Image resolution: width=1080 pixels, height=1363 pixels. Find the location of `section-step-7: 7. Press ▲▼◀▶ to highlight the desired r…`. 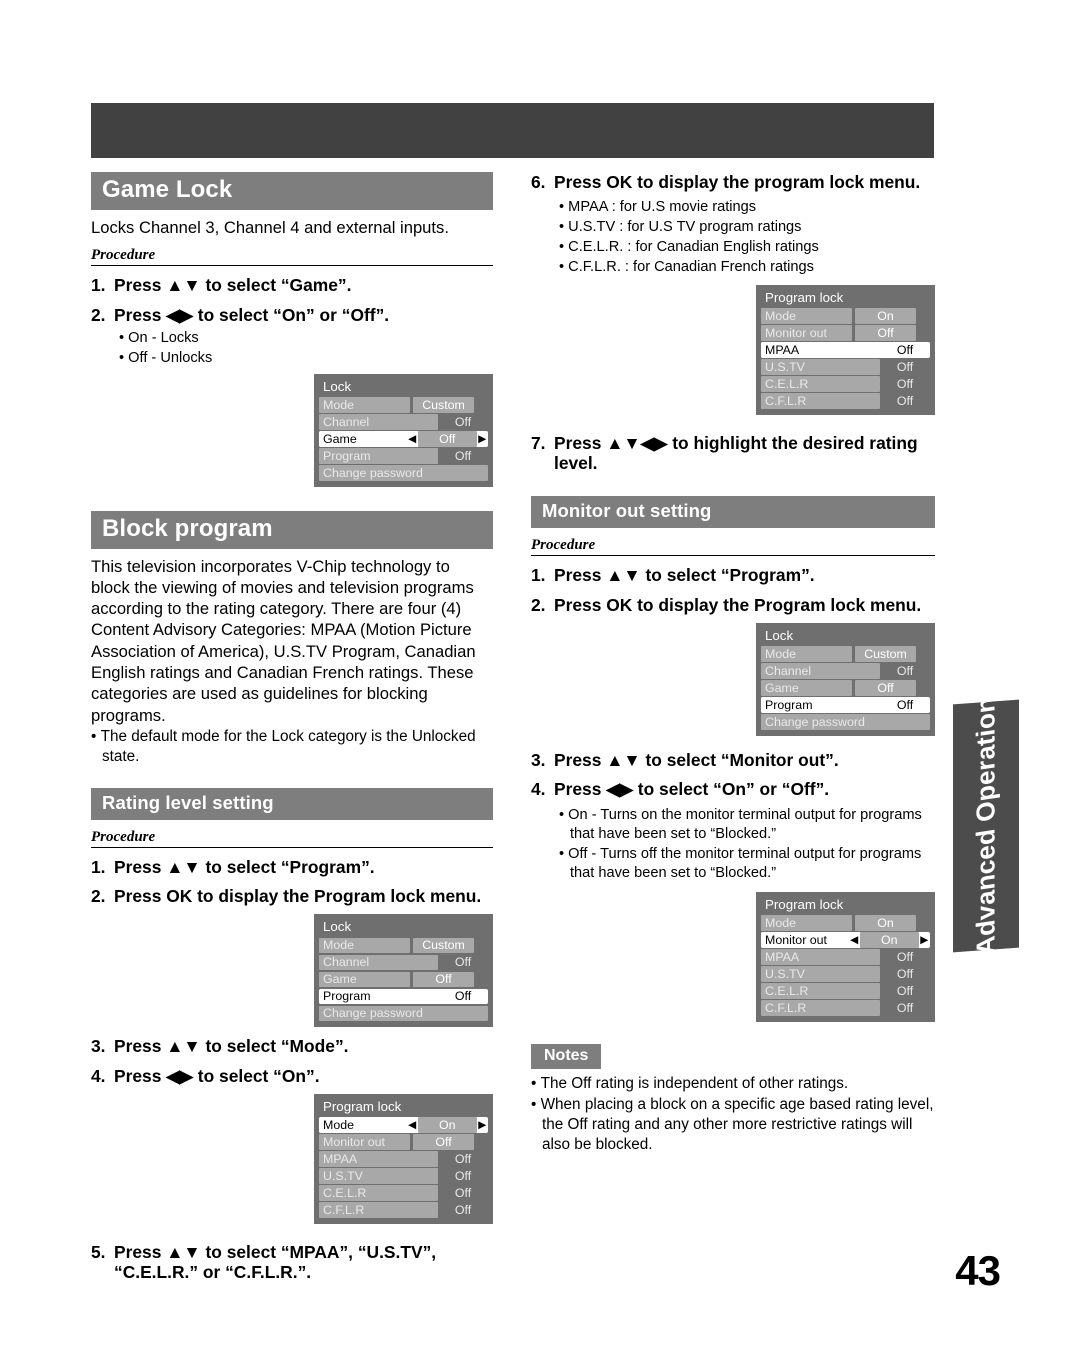

section-step-7: 7. Press ▲▼◀▶ to highlight the desired r… is located at coordinates (733, 454).